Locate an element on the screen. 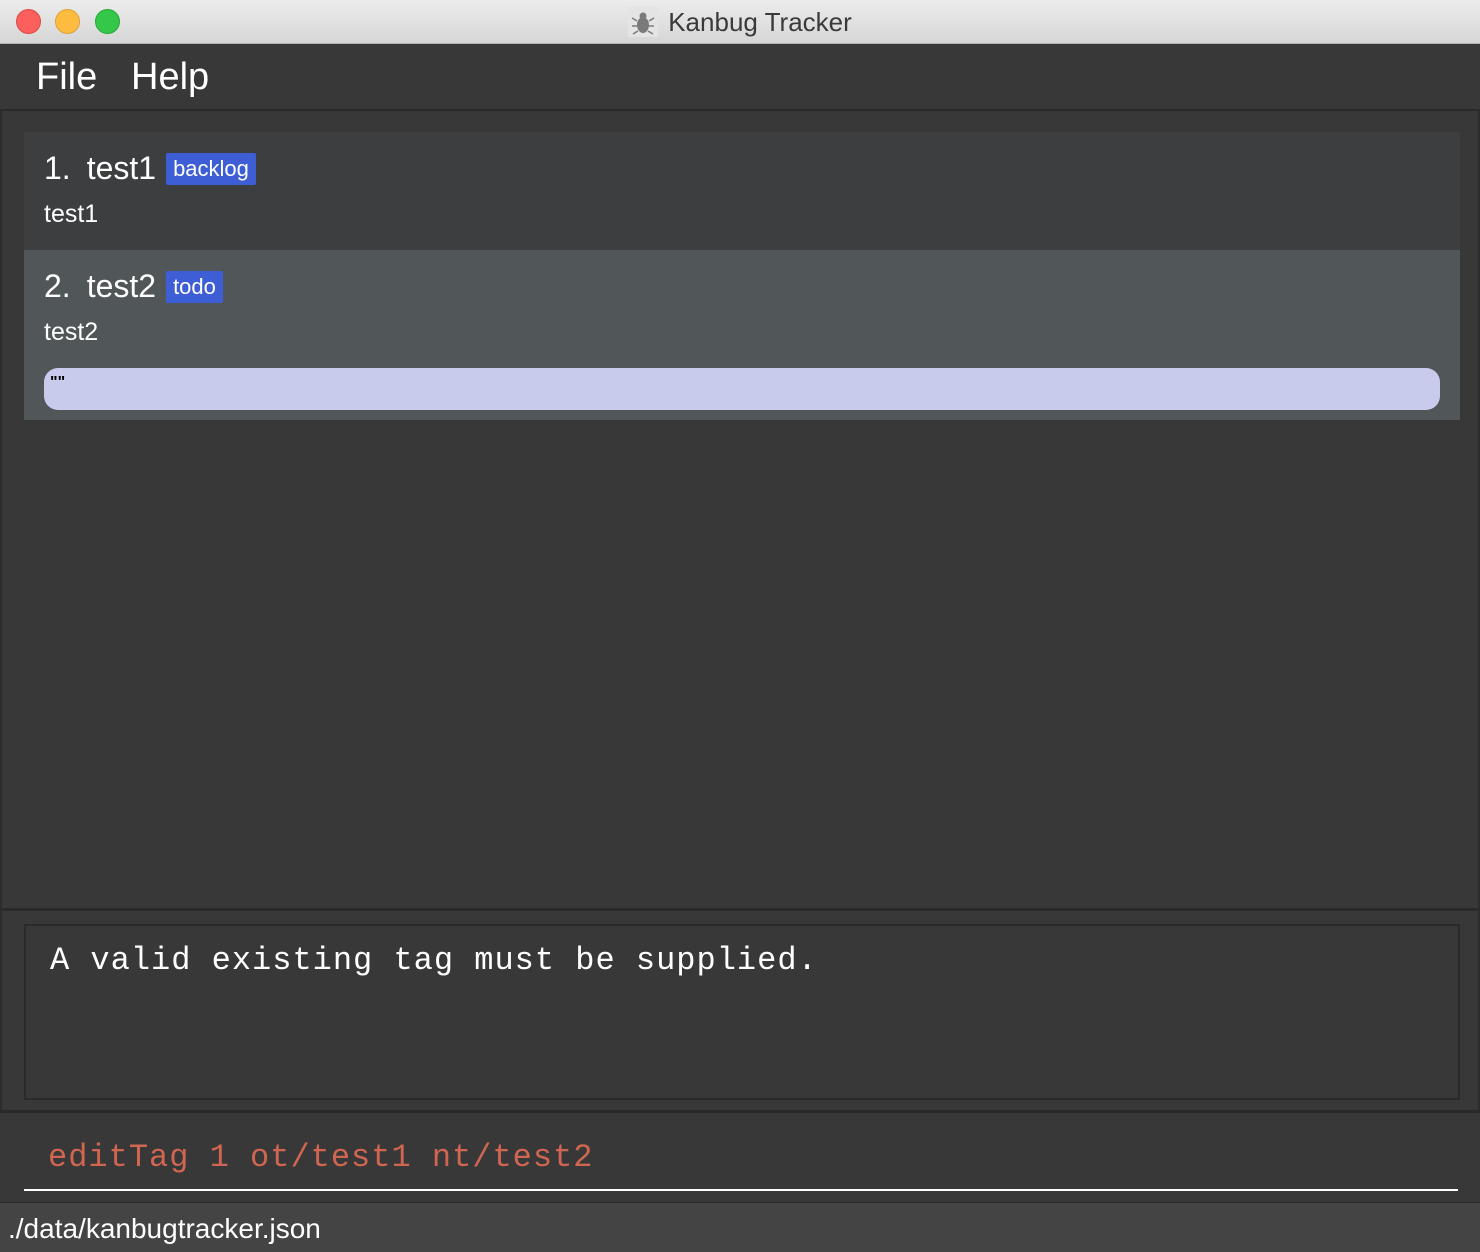 The image size is (1480, 1252). menu-file: File is located at coordinates (66, 77).